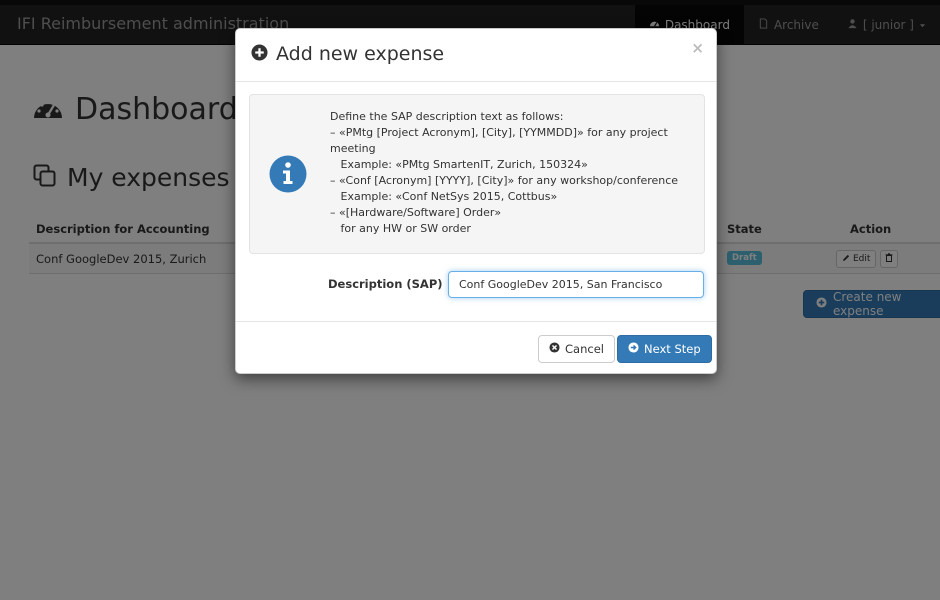  What do you see at coordinates (360, 54) in the screenshot?
I see `modal-title-text: Add new expense` at bounding box center [360, 54].